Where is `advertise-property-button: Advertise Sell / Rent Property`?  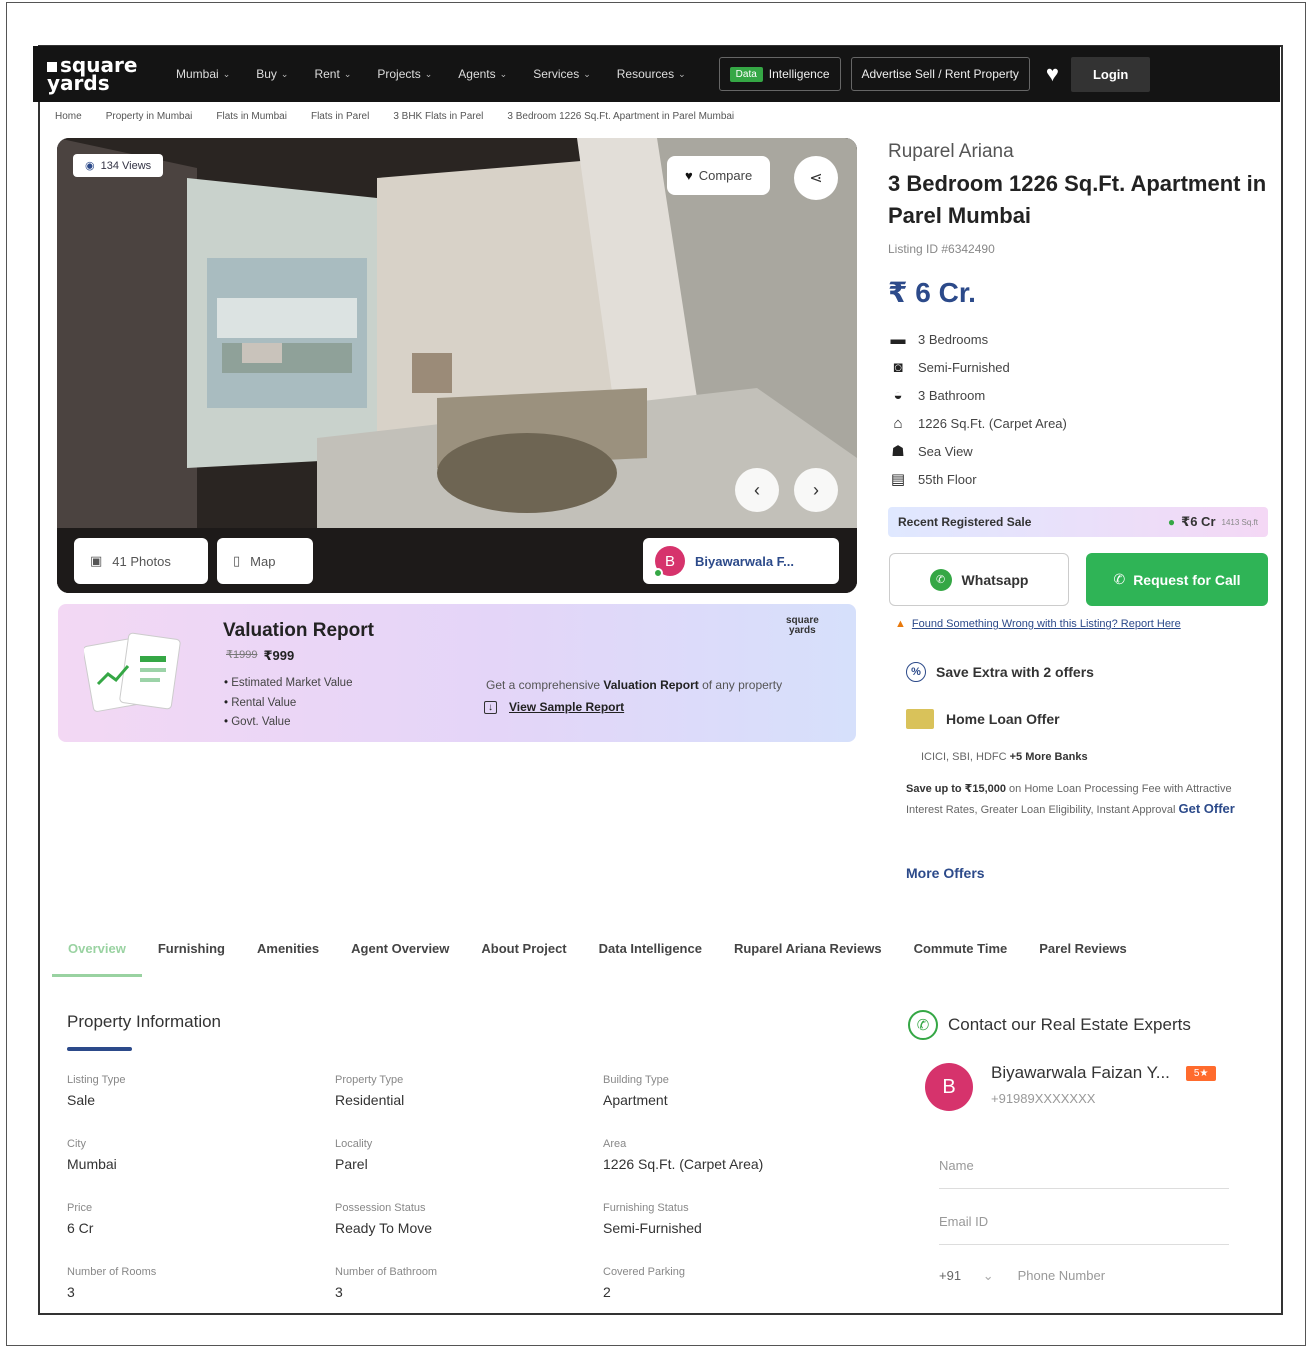
advertise-property-button: Advertise Sell / Rent Property is located at coordinates (940, 74).